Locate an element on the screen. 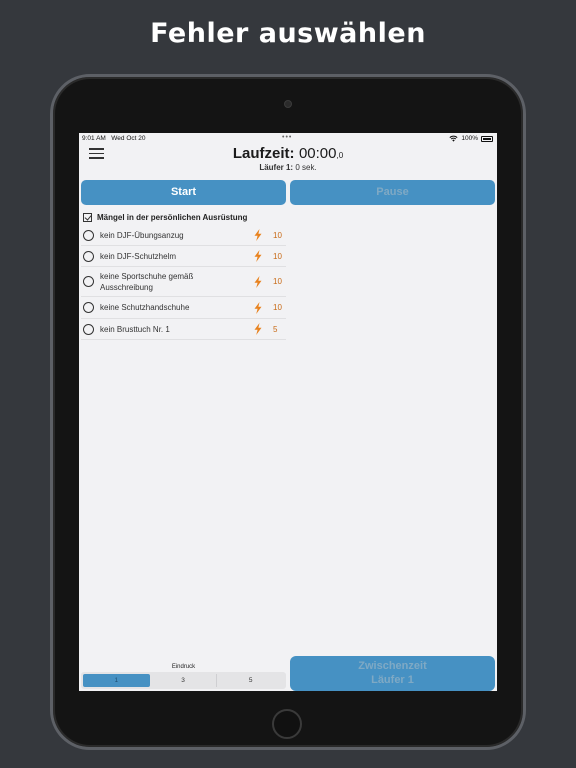  list-item: kein DJF-Übungsanzug 10 is located at coordinates (183, 235).